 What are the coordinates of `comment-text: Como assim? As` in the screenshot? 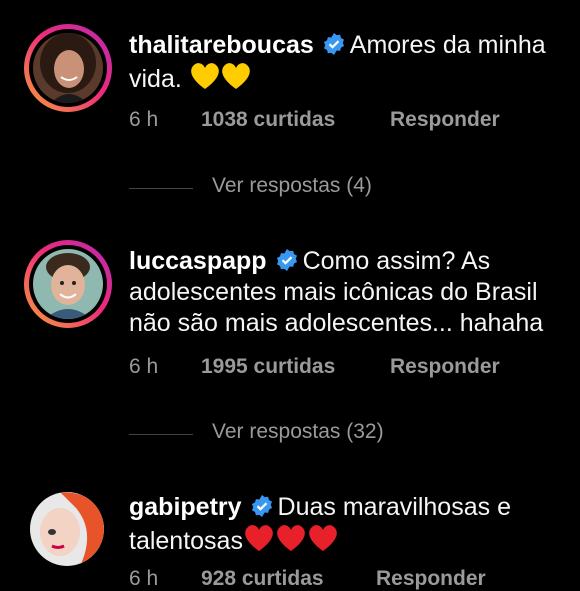 It's located at (396, 261).